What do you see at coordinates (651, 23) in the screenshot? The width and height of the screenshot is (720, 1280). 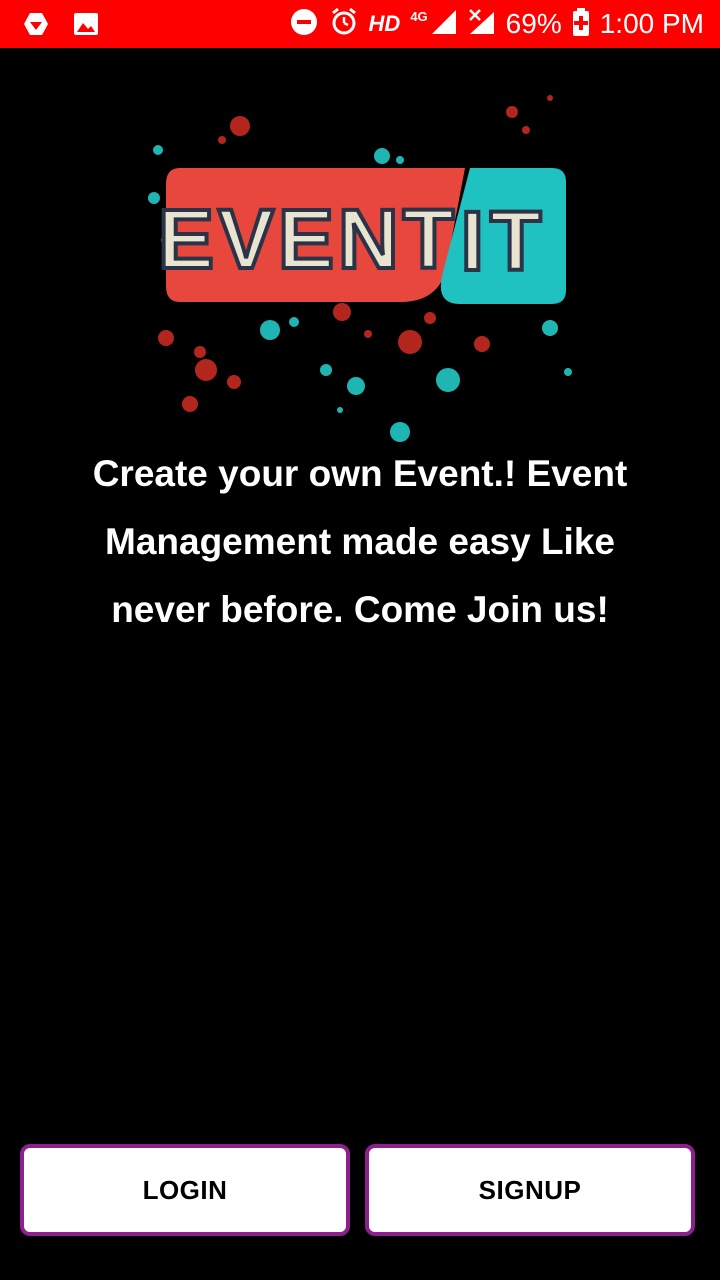 I see `clock-time: 1:00 PM` at bounding box center [651, 23].